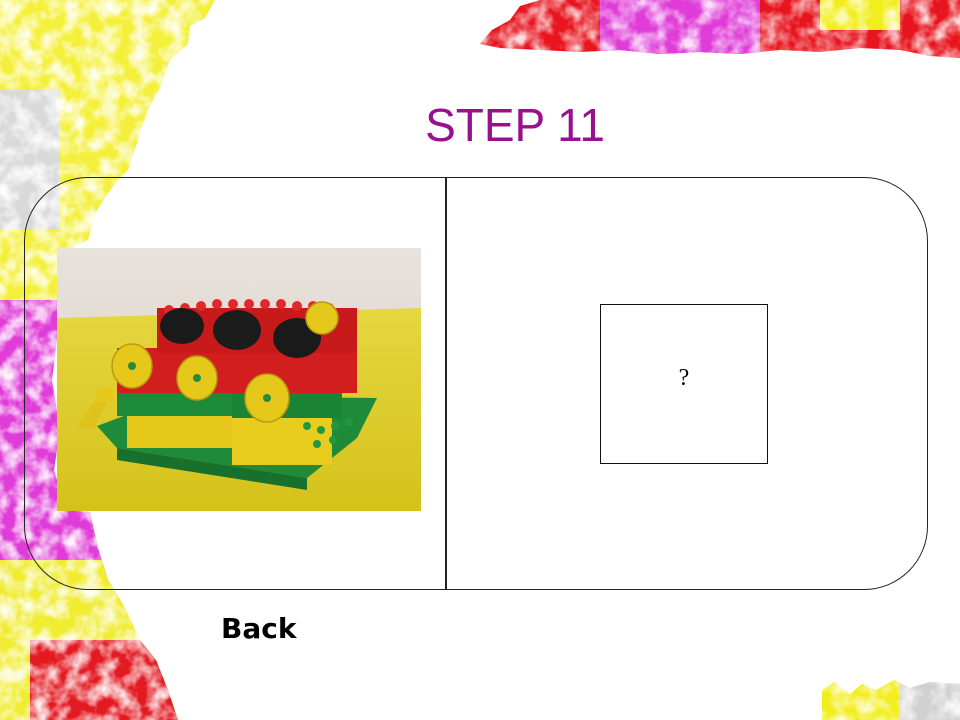 This screenshot has height=720, width=960. Describe the element at coordinates (446, 383) in the screenshot. I see `panel-divider` at that location.